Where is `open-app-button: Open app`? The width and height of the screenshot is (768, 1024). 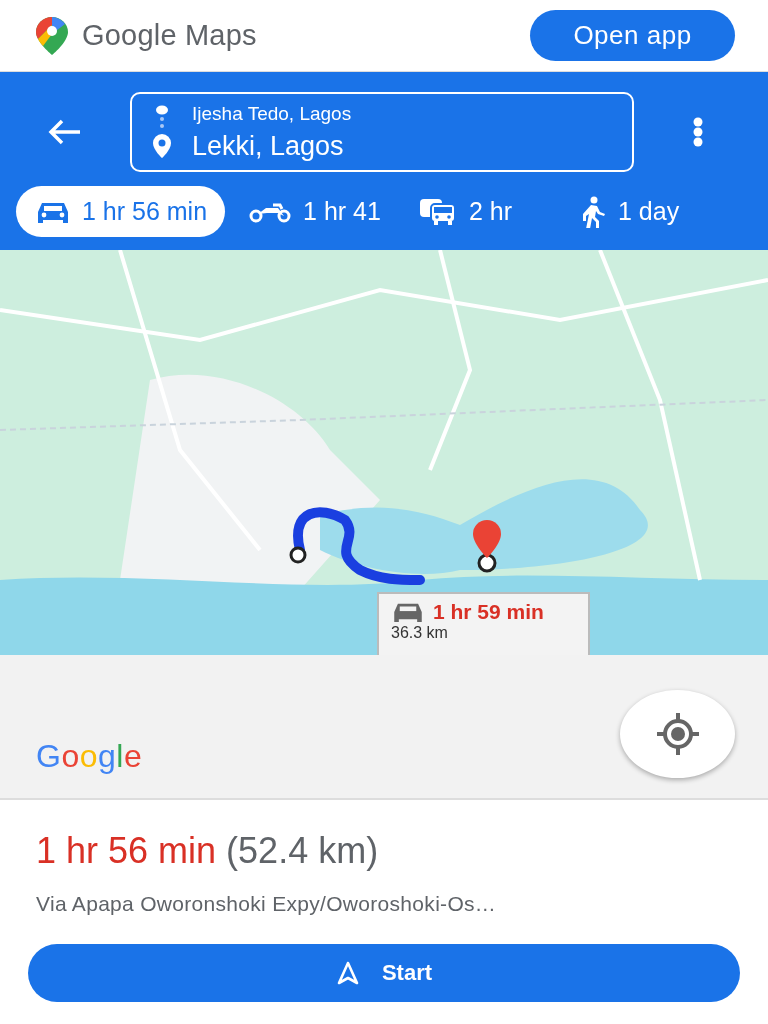
open-app-button: Open app is located at coordinates (632, 35).